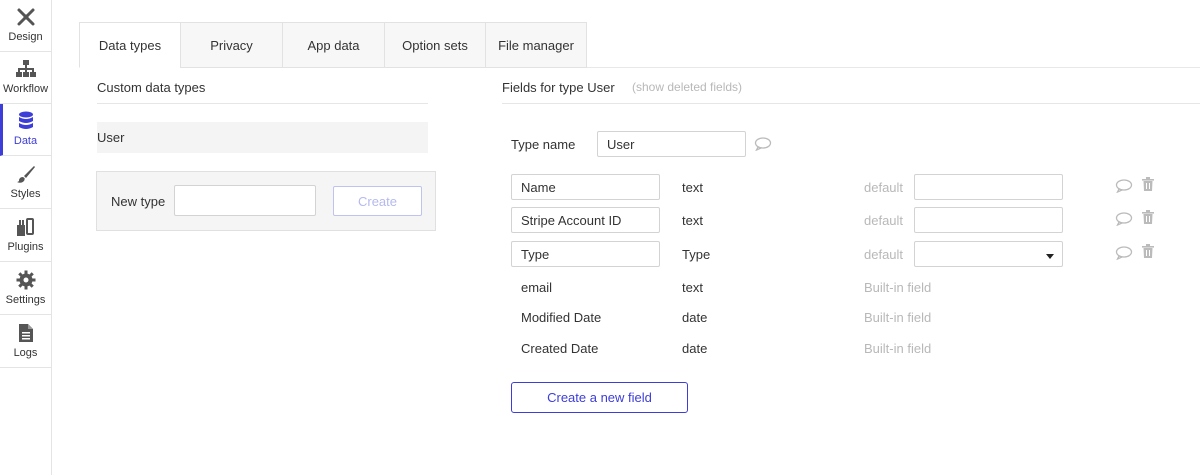  What do you see at coordinates (25, 121) in the screenshot?
I see `database-icon` at bounding box center [25, 121].